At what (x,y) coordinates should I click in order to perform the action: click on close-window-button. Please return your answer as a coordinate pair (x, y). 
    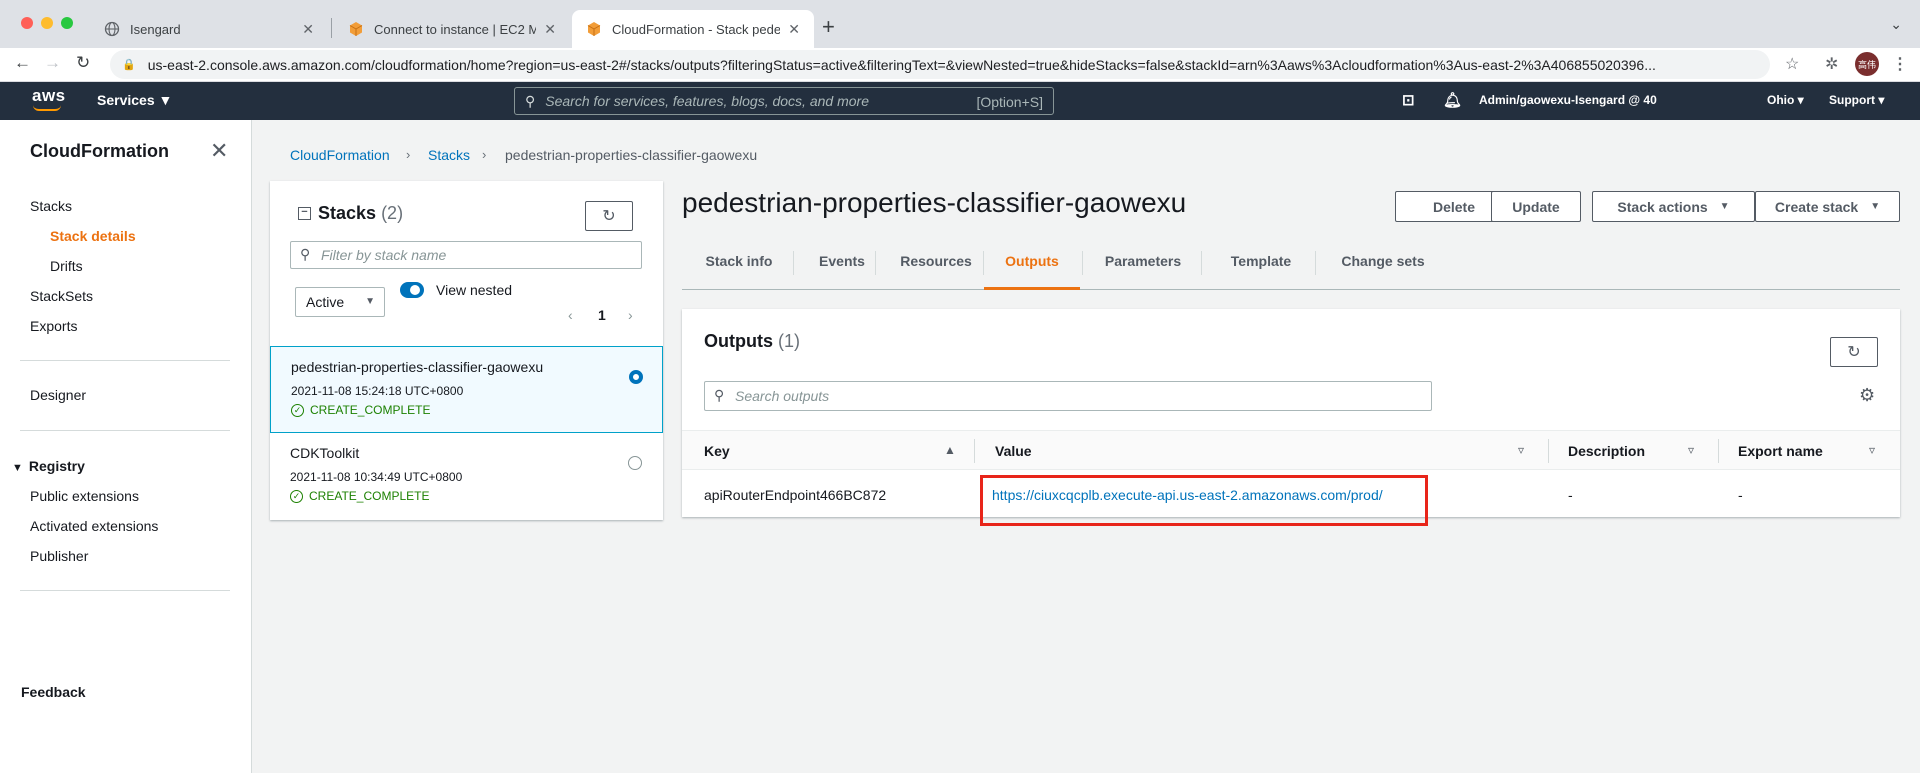
    Looking at the image, I should click on (27, 23).